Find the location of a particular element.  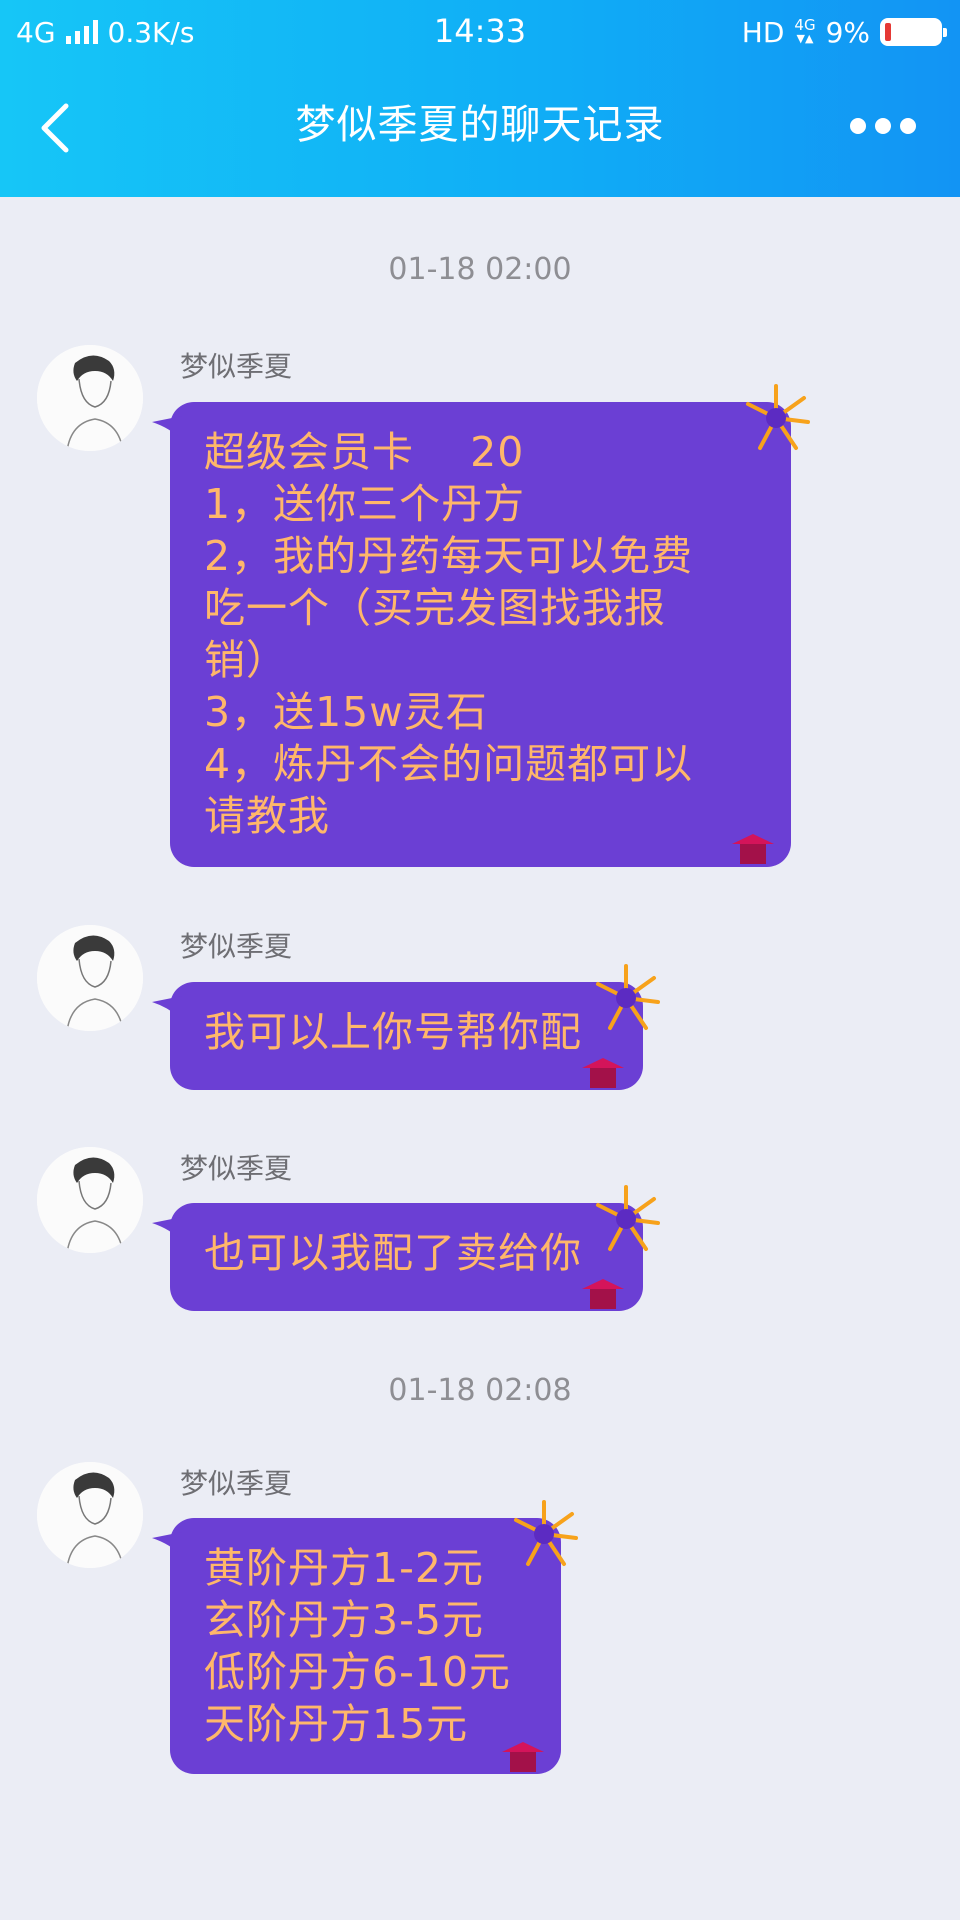

message-bubble: 我可以上你号帮你配 is located at coordinates (406, 1027).